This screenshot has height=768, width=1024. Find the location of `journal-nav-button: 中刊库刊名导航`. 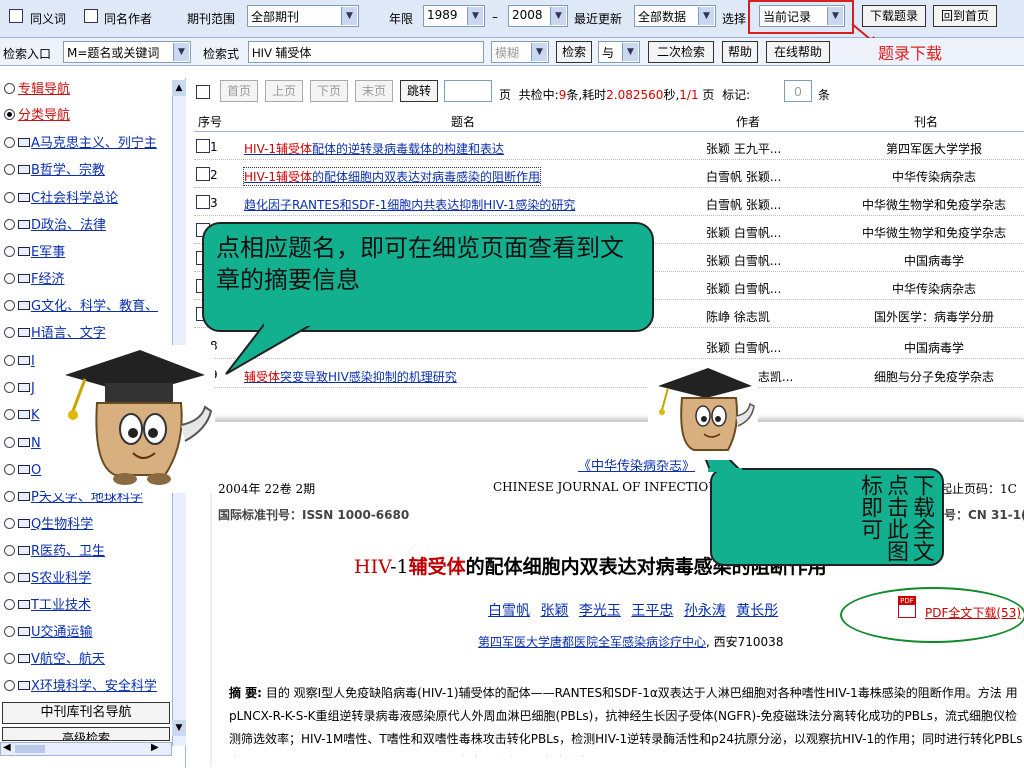

journal-nav-button: 中刊库刊名导航 is located at coordinates (86, 713).